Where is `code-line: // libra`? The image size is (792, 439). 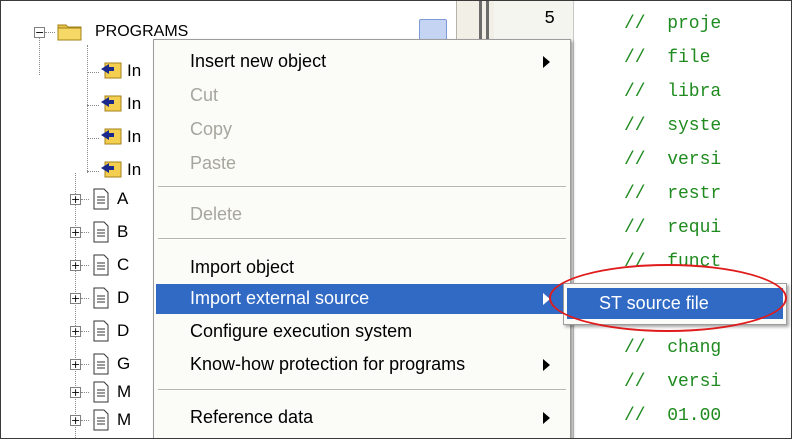
code-line: // libra is located at coordinates (673, 92).